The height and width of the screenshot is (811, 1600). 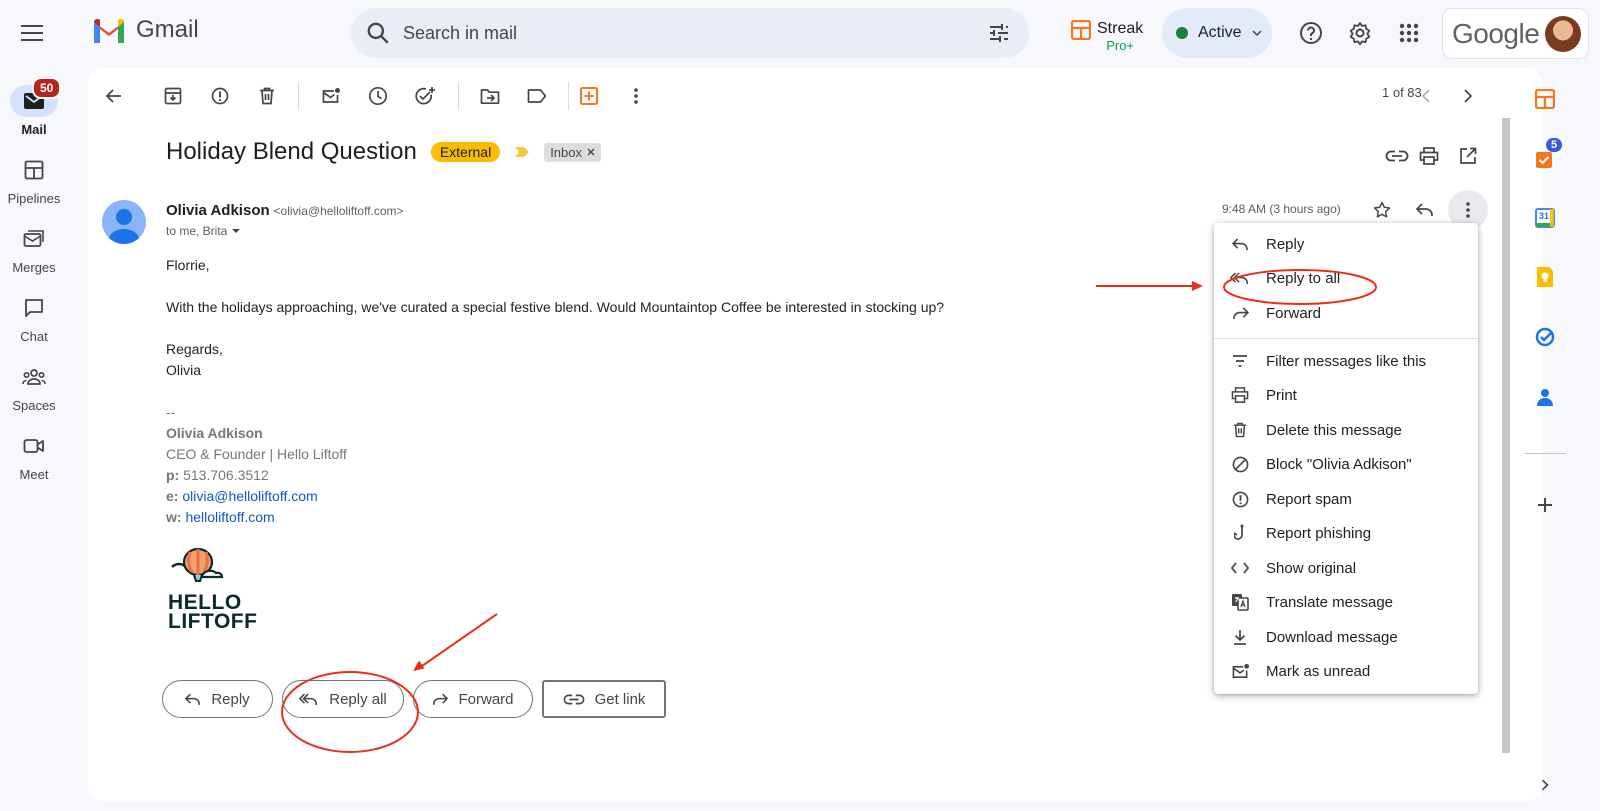 What do you see at coordinates (1240, 430) in the screenshot?
I see `trash-icon` at bounding box center [1240, 430].